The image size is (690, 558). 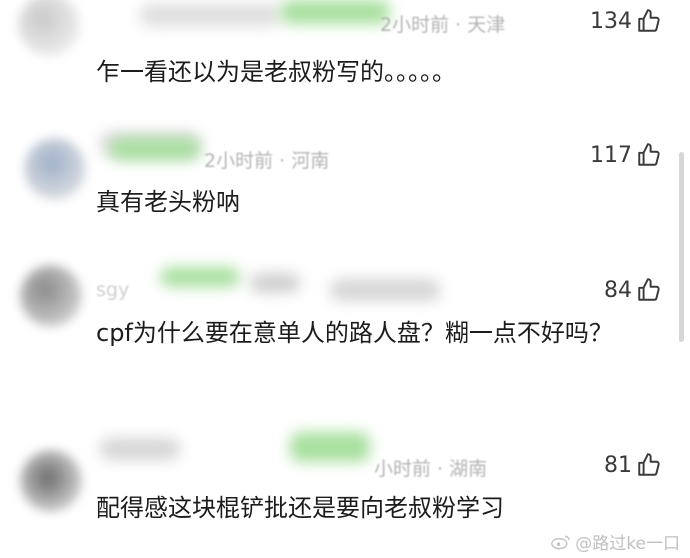 I want to click on like-count: 134, so click(x=611, y=21).